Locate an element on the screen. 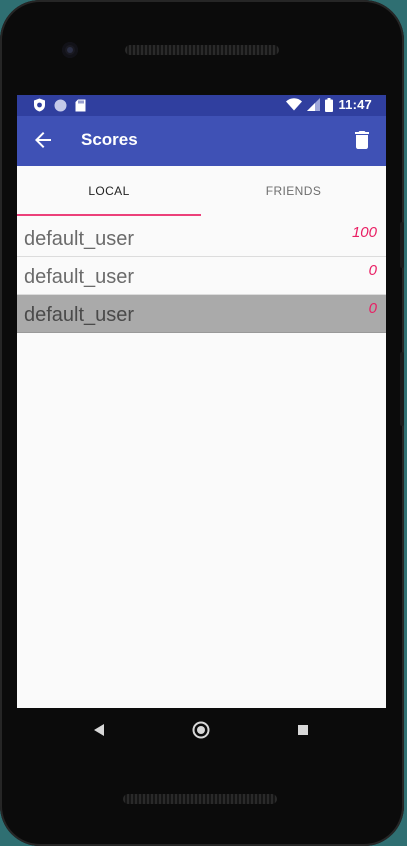  score-row: default_user 100 is located at coordinates (201, 238).